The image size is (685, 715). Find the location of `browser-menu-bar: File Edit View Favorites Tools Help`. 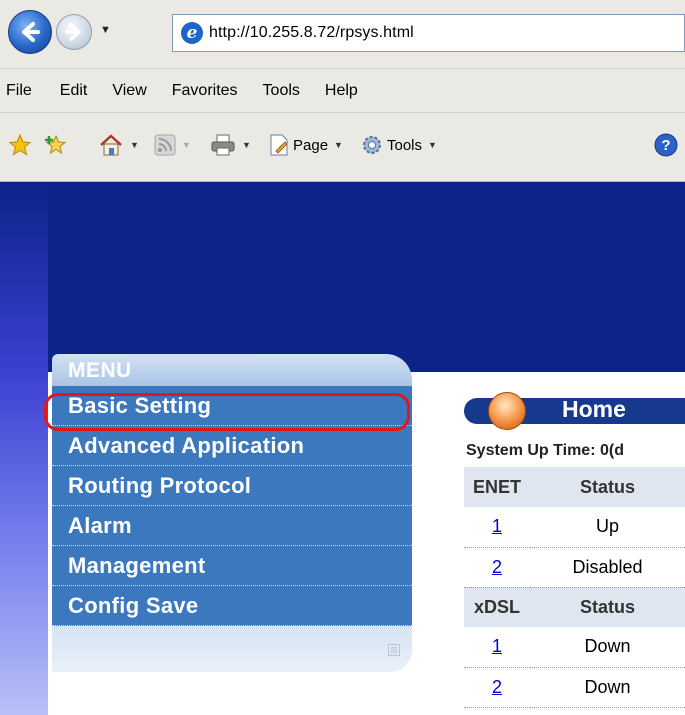

browser-menu-bar: File Edit View Favorites Tools Help is located at coordinates (342, 90).